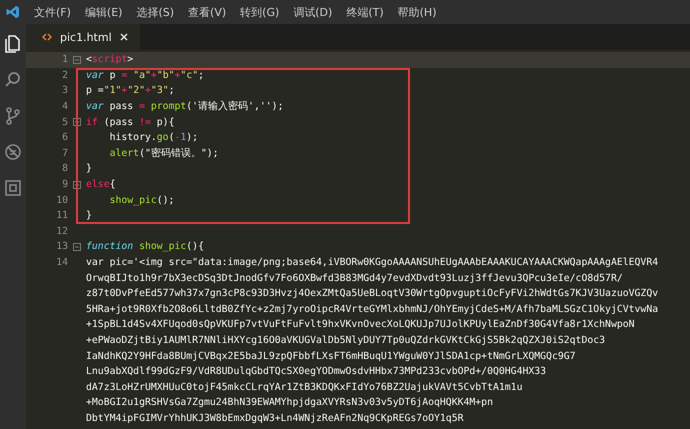  What do you see at coordinates (304, 387) in the screenshot?
I see `code-line: dA7z3LoHZrUMXHUuC0tojF45mkcCLrqYAr1ZtB3KDQKxFIdYo76BZ2UajukVAVt5CvbTtA1m1u` at bounding box center [304, 387].